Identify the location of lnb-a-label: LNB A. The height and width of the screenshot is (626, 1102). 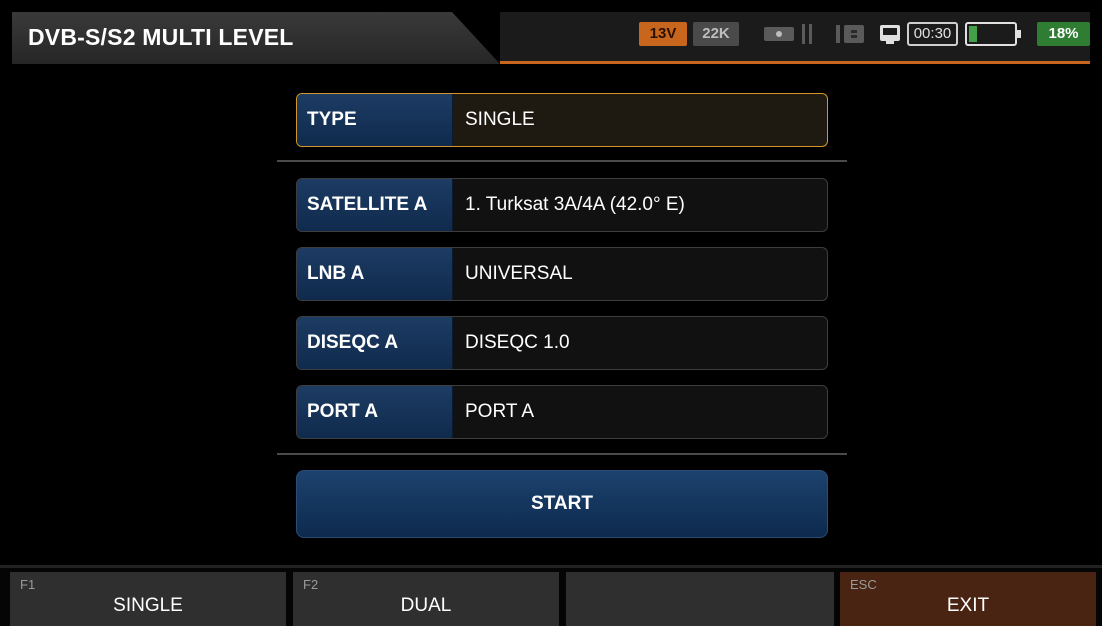
(375, 274).